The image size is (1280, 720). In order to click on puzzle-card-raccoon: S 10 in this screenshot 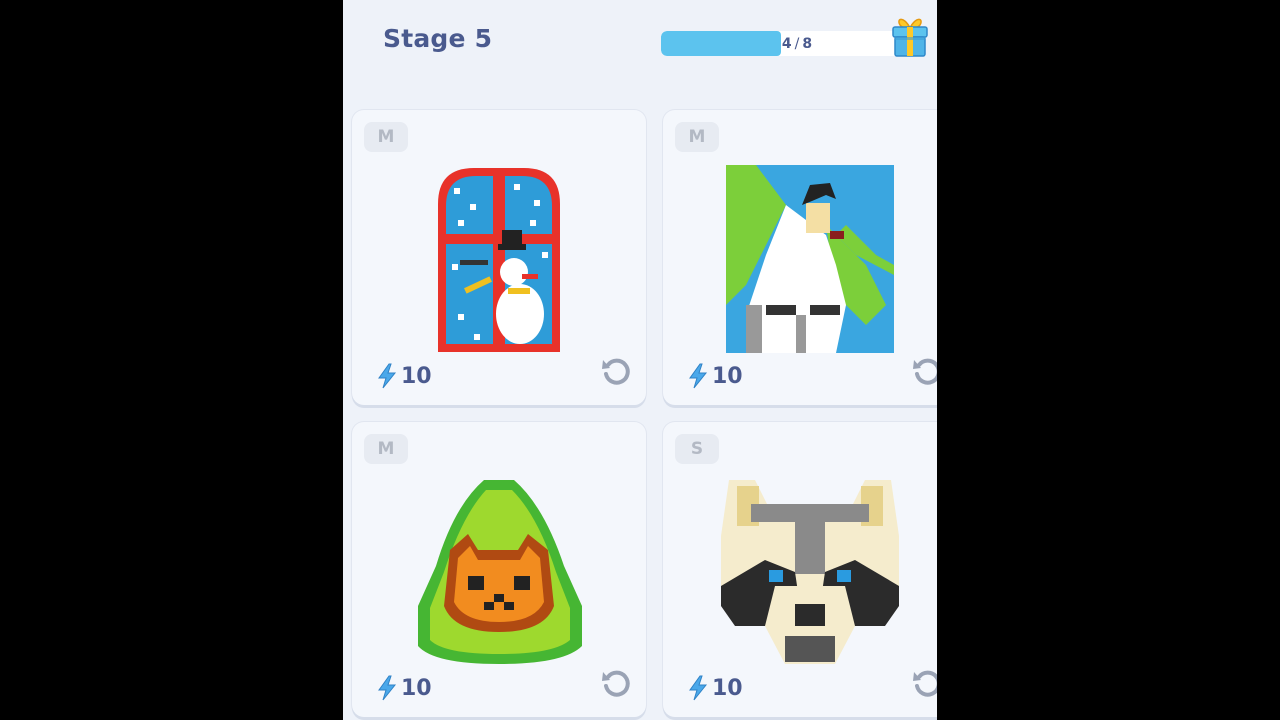, I will do `click(800, 569)`.